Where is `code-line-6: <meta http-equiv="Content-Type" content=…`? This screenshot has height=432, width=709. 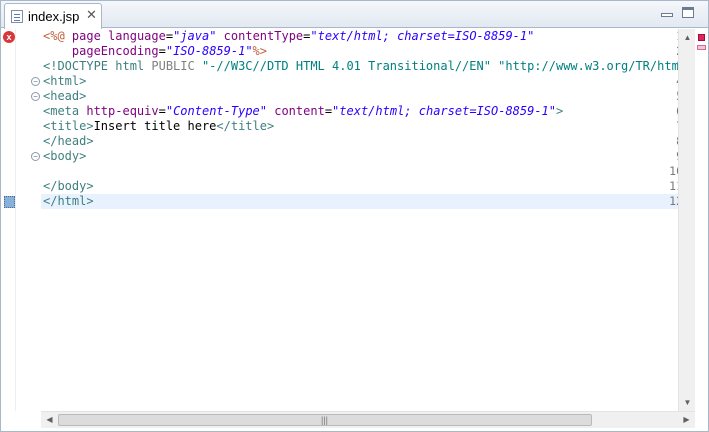
code-line-6: <meta http-equiv="Content-Type" content=… is located at coordinates (303, 111).